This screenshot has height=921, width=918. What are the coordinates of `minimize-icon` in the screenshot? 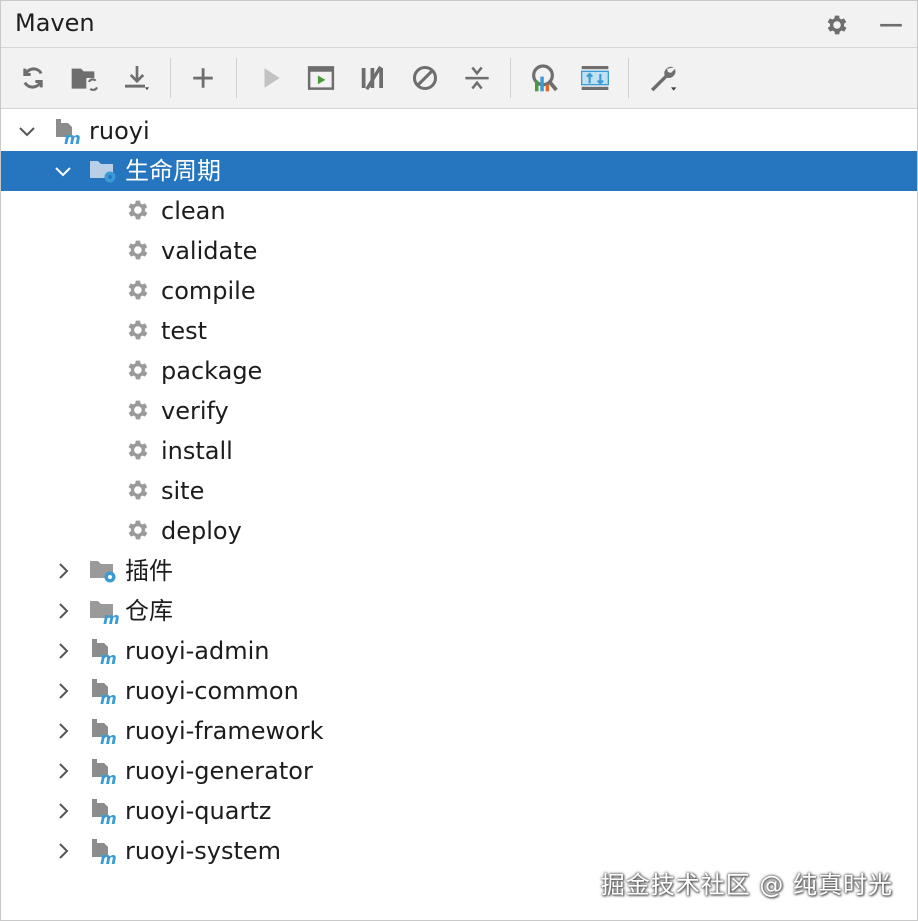 It's located at (891, 25).